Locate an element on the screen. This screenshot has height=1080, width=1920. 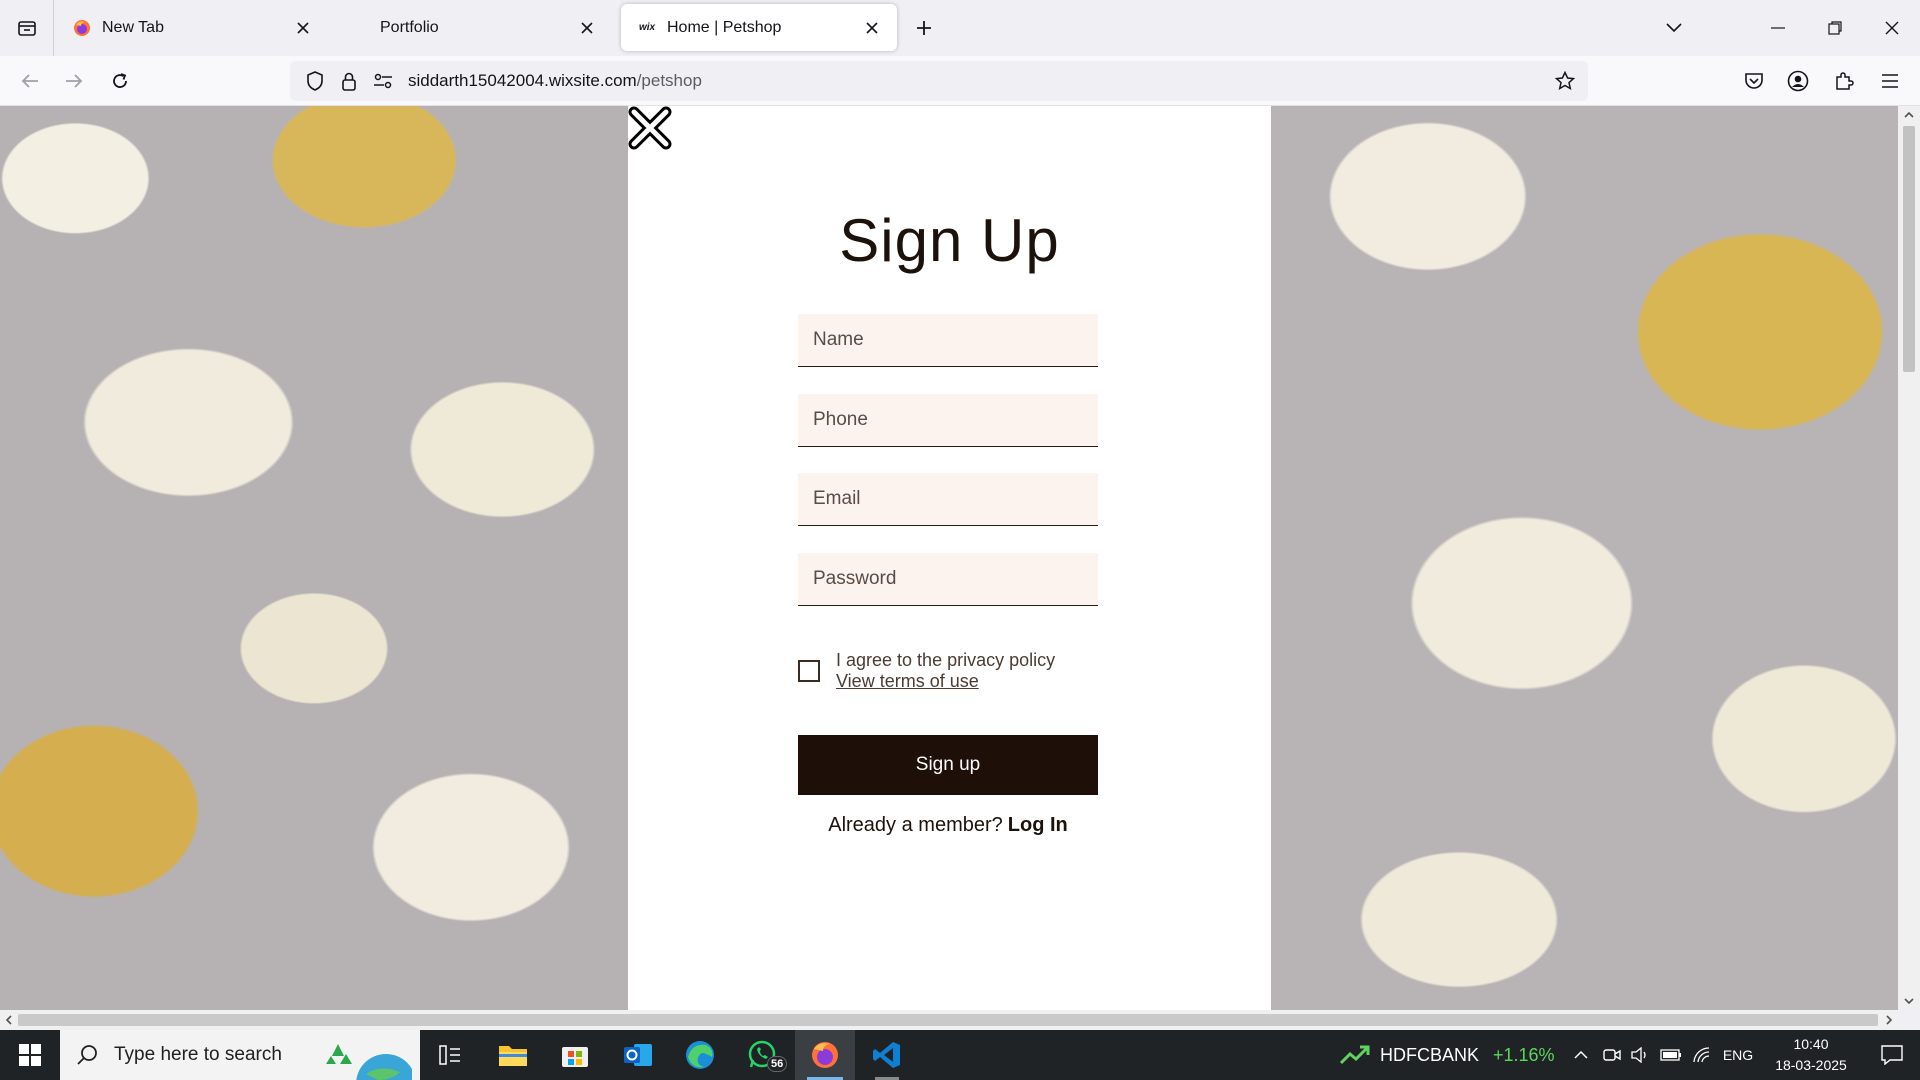
tab-strip: New Tab Portfolio wix Home | Petshop is located at coordinates (960, 28).